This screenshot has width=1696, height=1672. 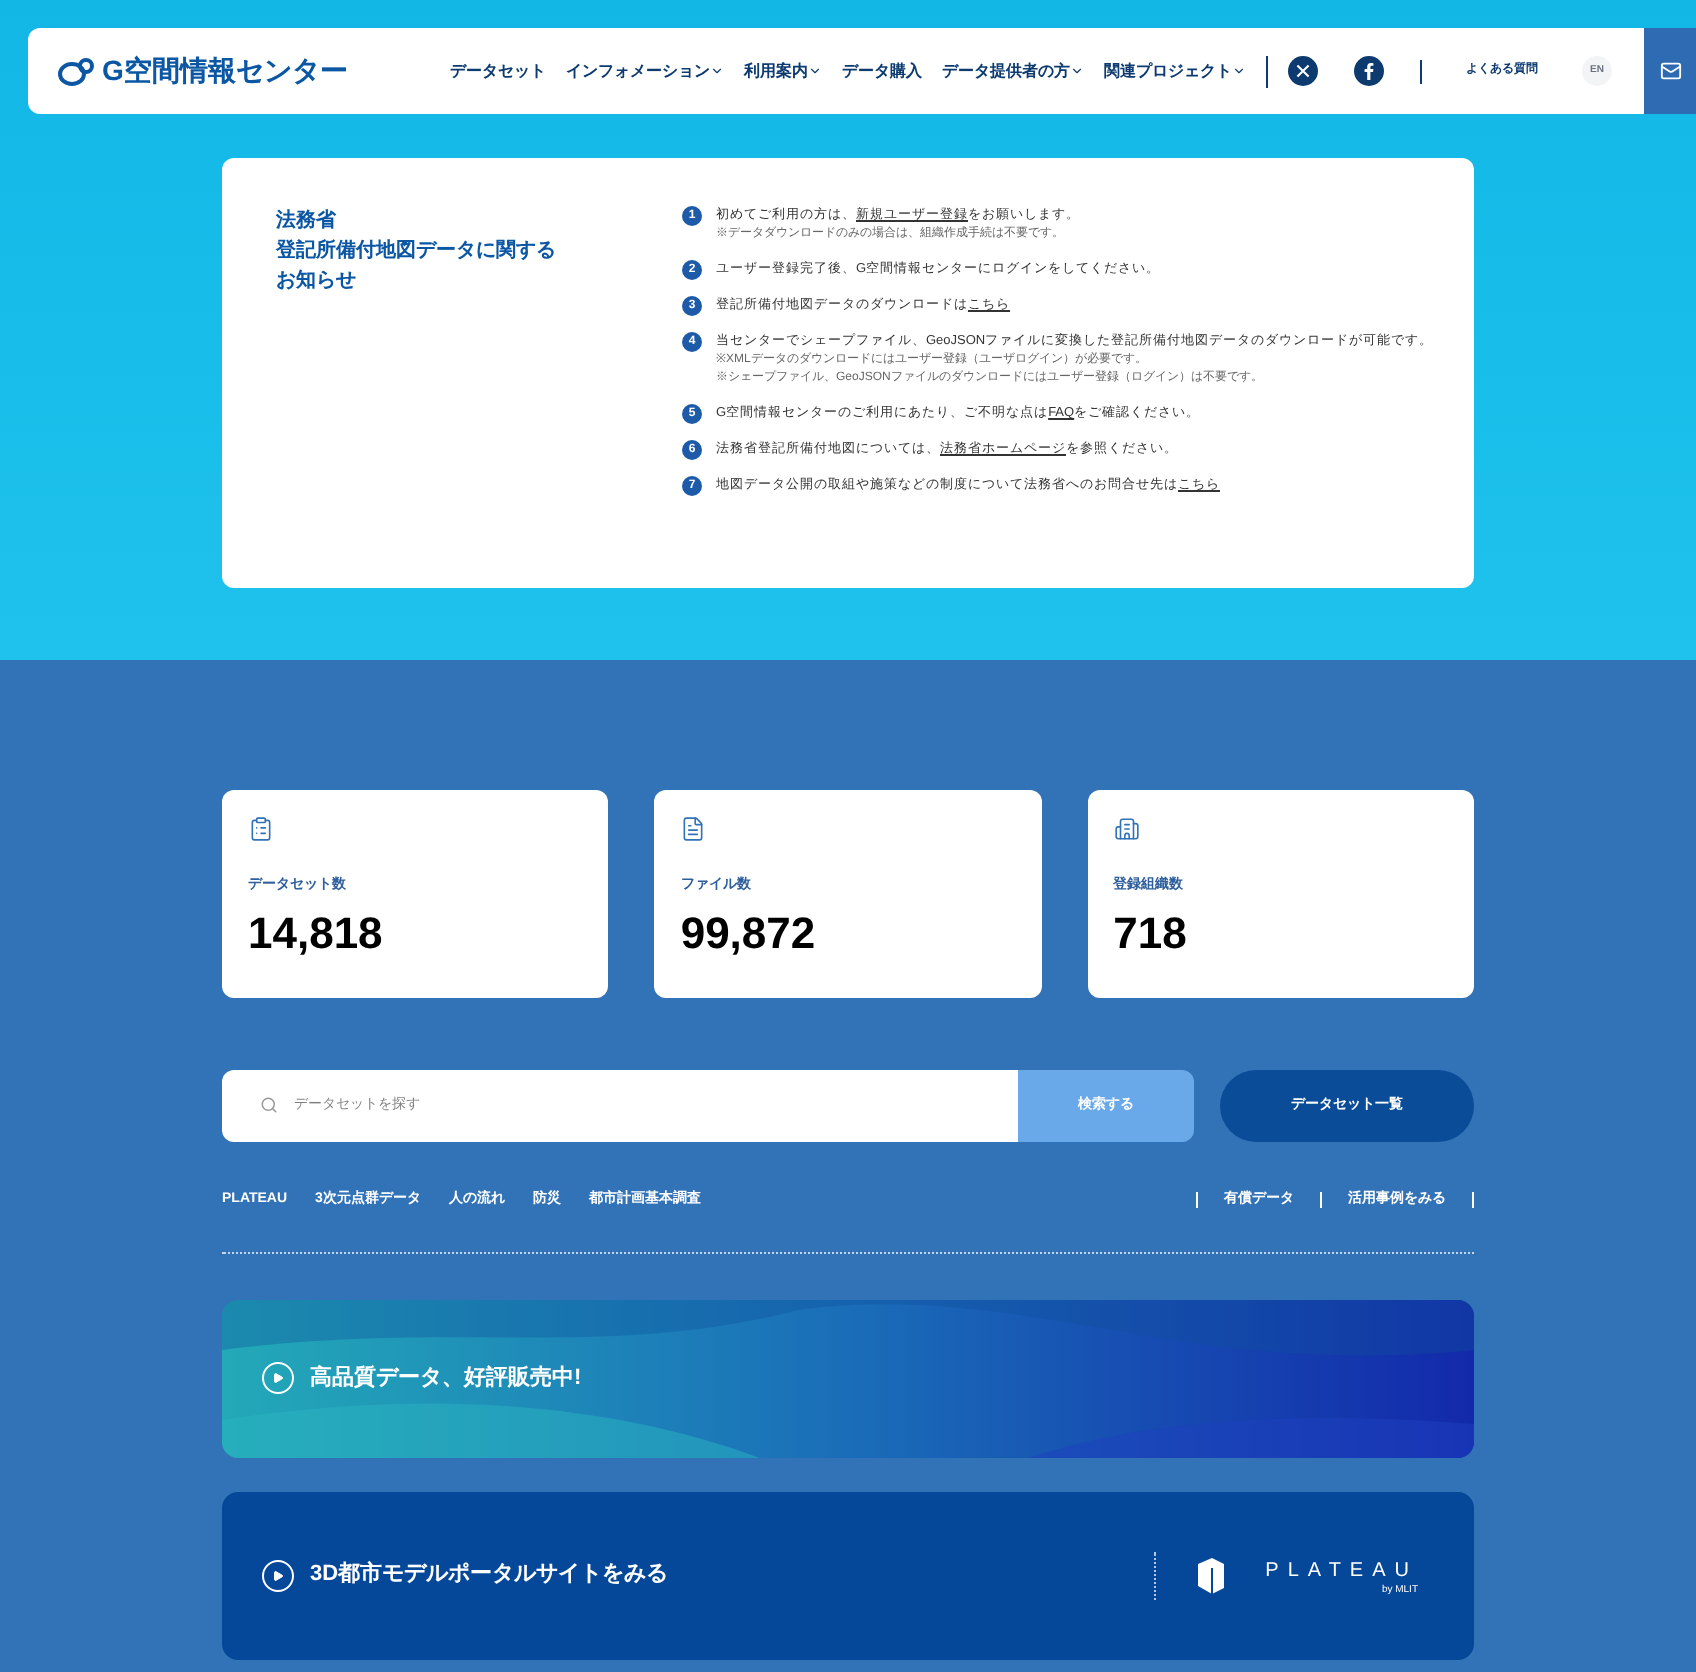 I want to click on file-icon, so click(x=693, y=829).